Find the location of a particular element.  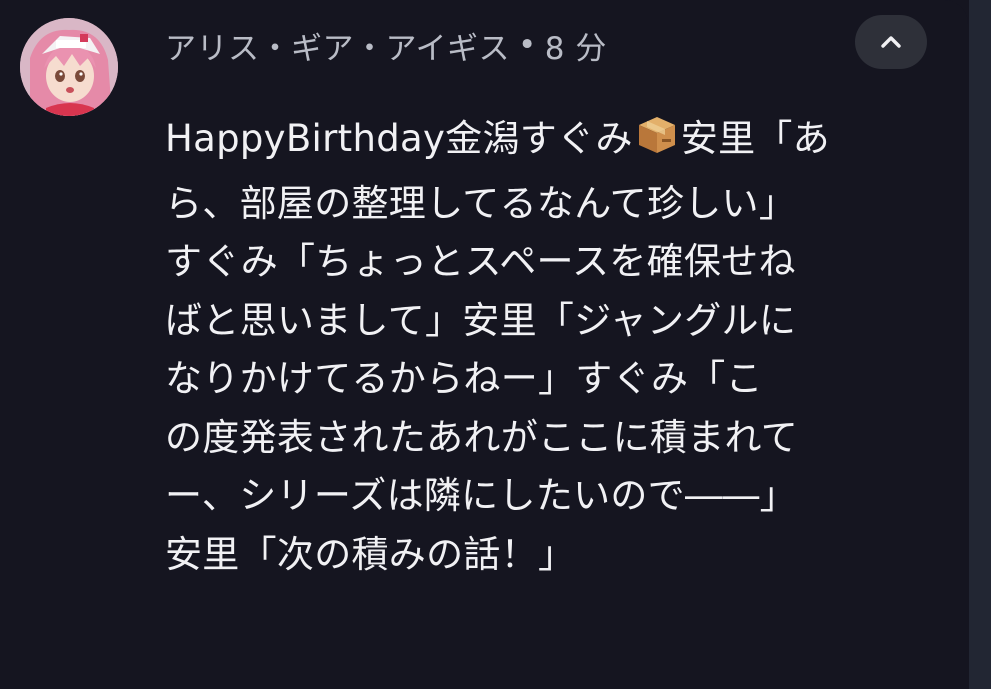

message-line: なりかけてるからねー」すぐみ「こ is located at coordinates (464, 378).